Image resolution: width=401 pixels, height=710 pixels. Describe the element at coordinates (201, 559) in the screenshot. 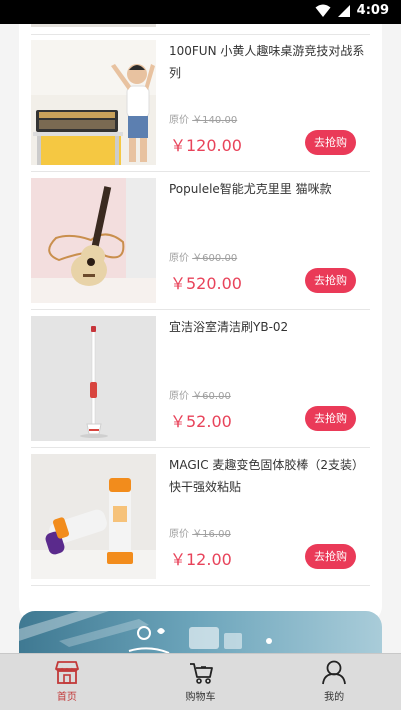

I see `sale-price: ￥12.00` at that location.